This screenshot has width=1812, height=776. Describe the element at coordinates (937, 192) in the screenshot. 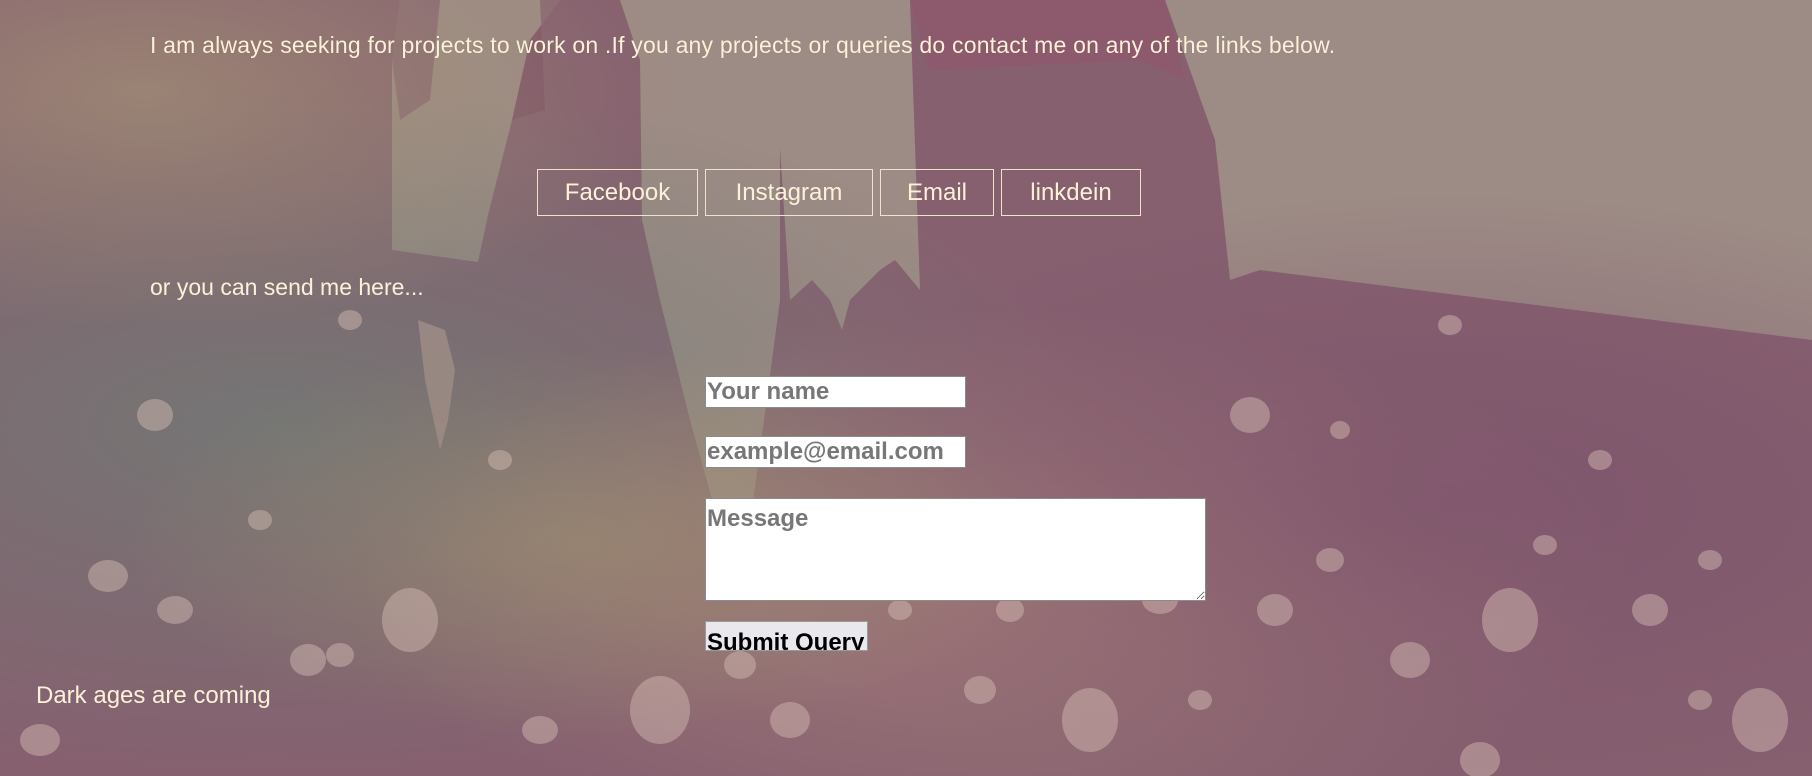

I see `email-link: Email` at that location.